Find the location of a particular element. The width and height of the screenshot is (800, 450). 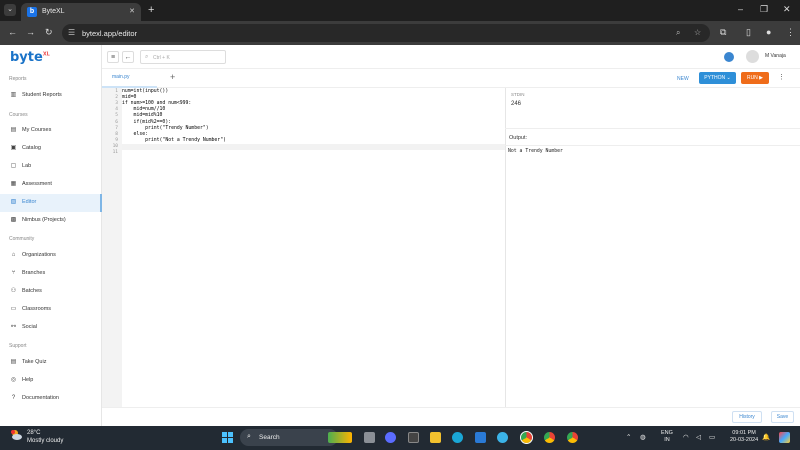

site-info-icon: ☰ is located at coordinates (71, 32).